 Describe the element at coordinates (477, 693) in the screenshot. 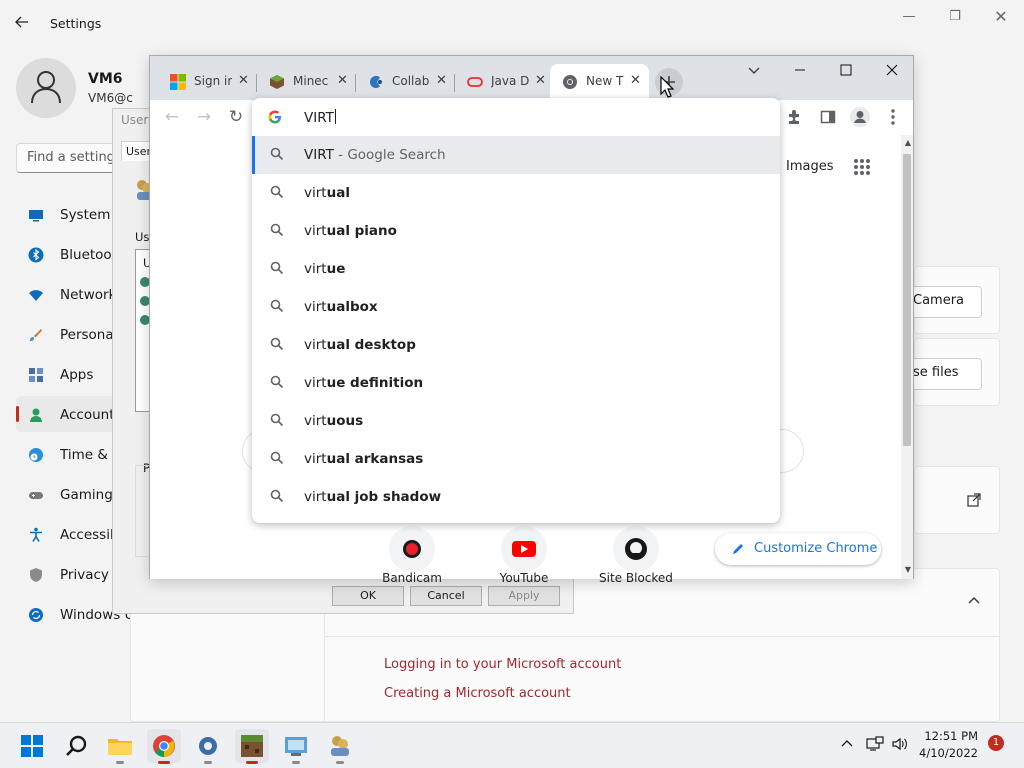

I see `help-link-create: Creating a Microsoft account` at that location.